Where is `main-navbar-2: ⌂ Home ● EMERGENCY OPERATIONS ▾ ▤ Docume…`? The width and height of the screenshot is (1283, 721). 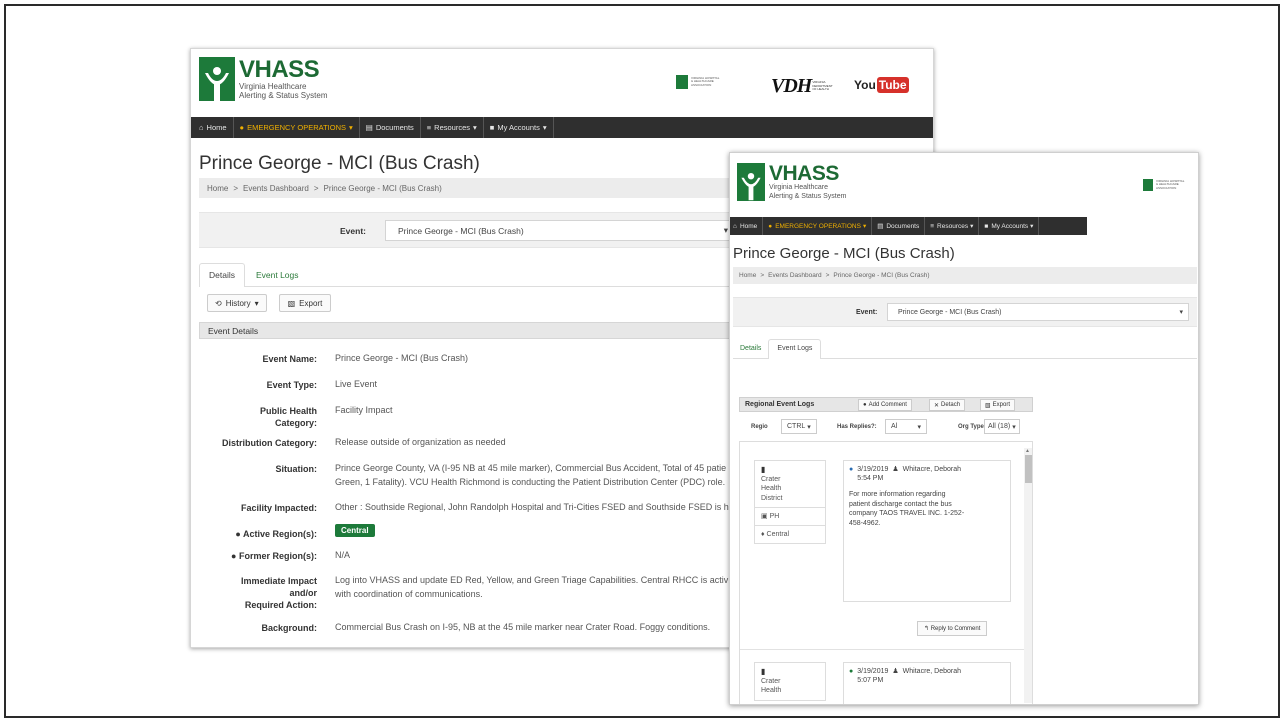
main-navbar-2: ⌂ Home ● EMERGENCY OPERATIONS ▾ ▤ Docume… is located at coordinates (908, 226).